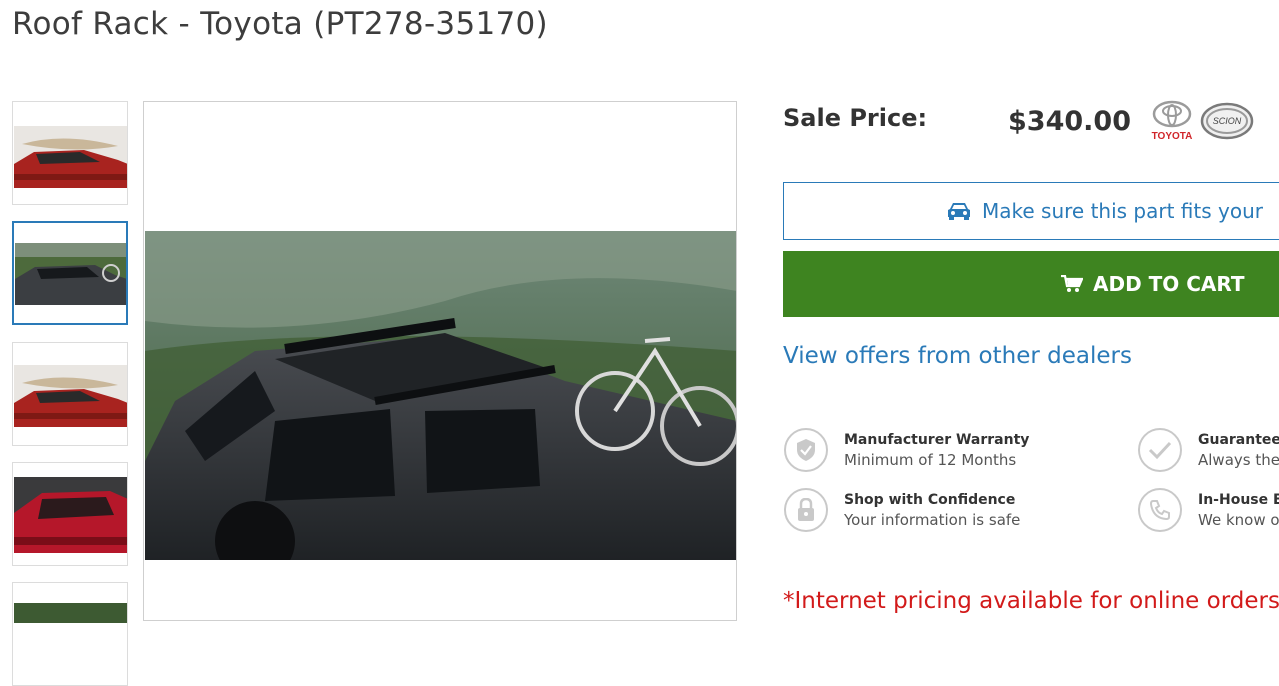 This screenshot has width=1279, height=686. I want to click on sale-price-label: Sale Price:, so click(855, 118).